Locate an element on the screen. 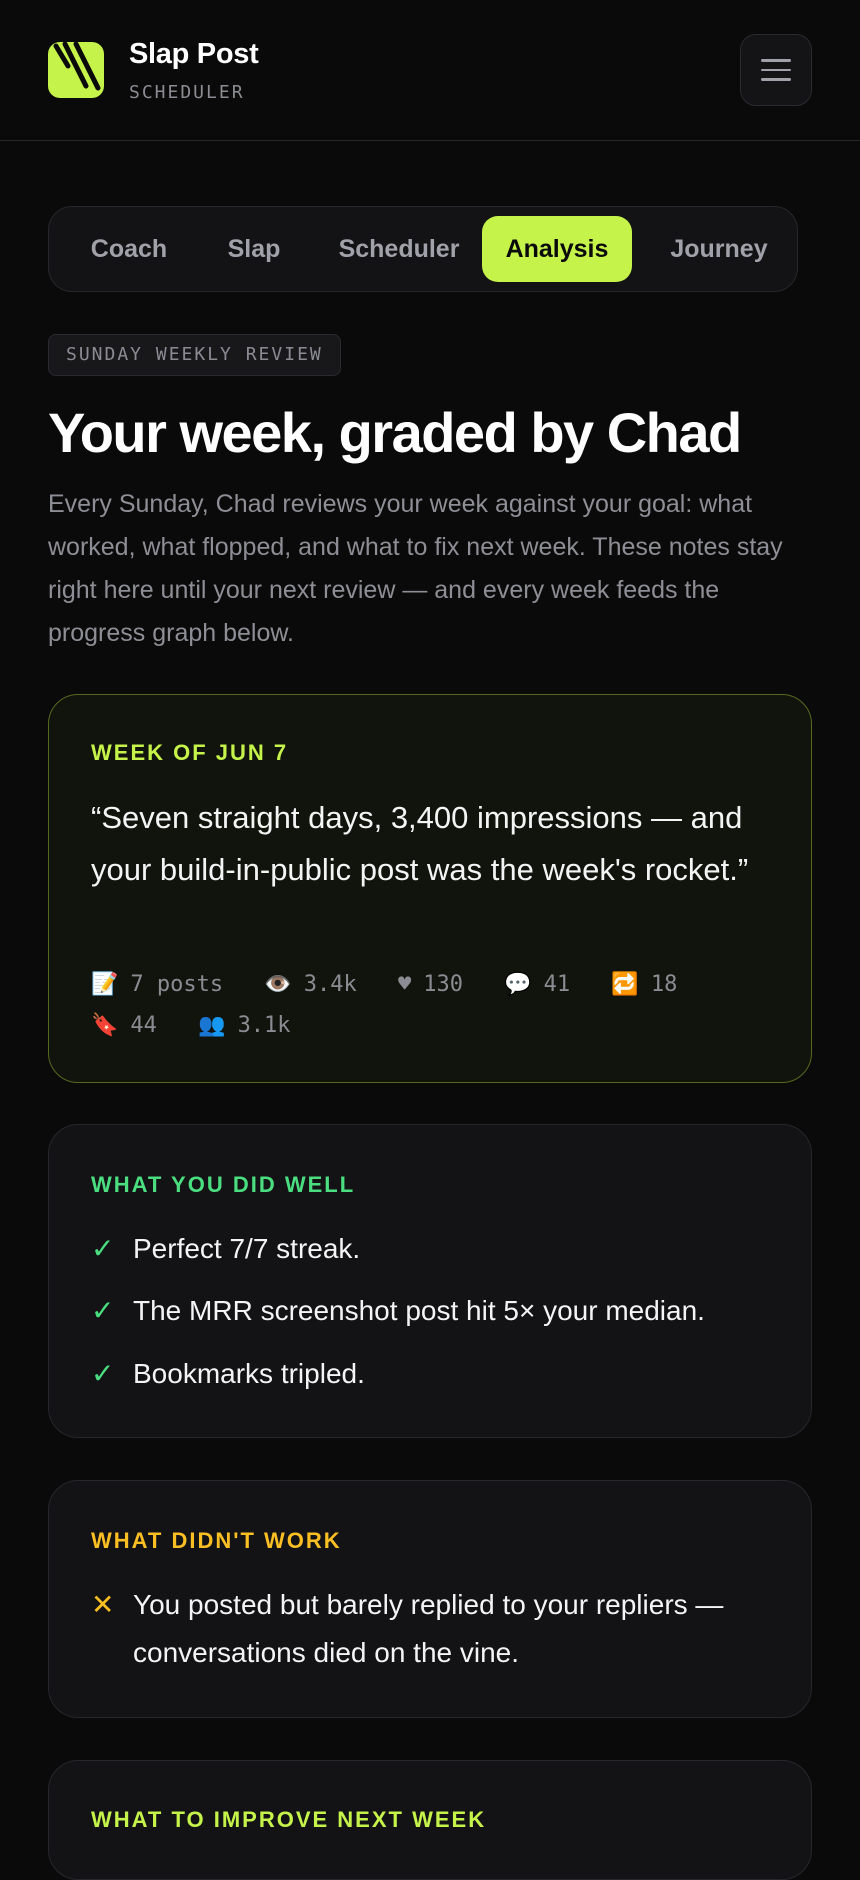 The image size is (860, 1880). stat-reposts: 🔁 18 is located at coordinates (644, 984).